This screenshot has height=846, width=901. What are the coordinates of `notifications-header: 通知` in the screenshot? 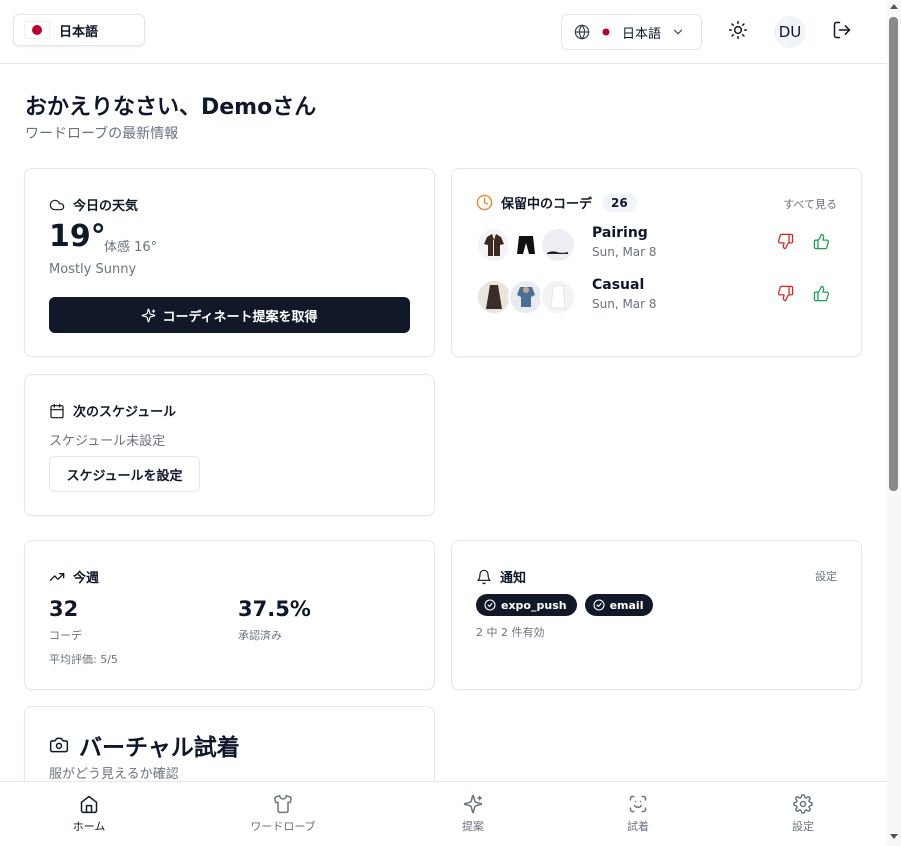 It's located at (501, 576).